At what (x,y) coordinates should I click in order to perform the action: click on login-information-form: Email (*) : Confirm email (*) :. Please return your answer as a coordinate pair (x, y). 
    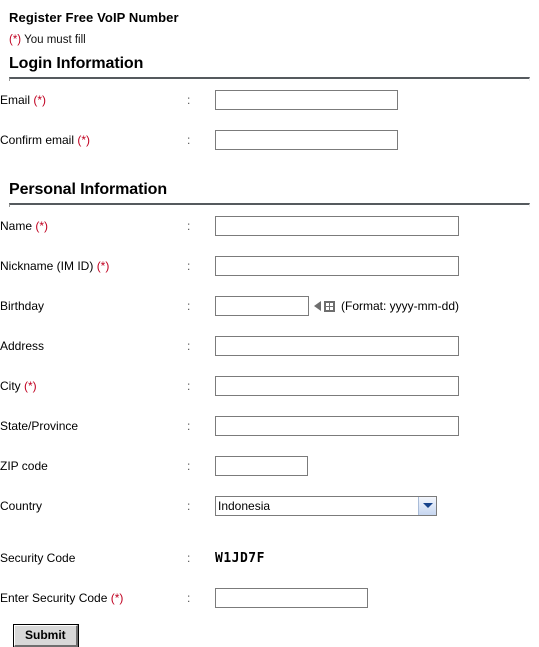
    Looking at the image, I should click on (269, 120).